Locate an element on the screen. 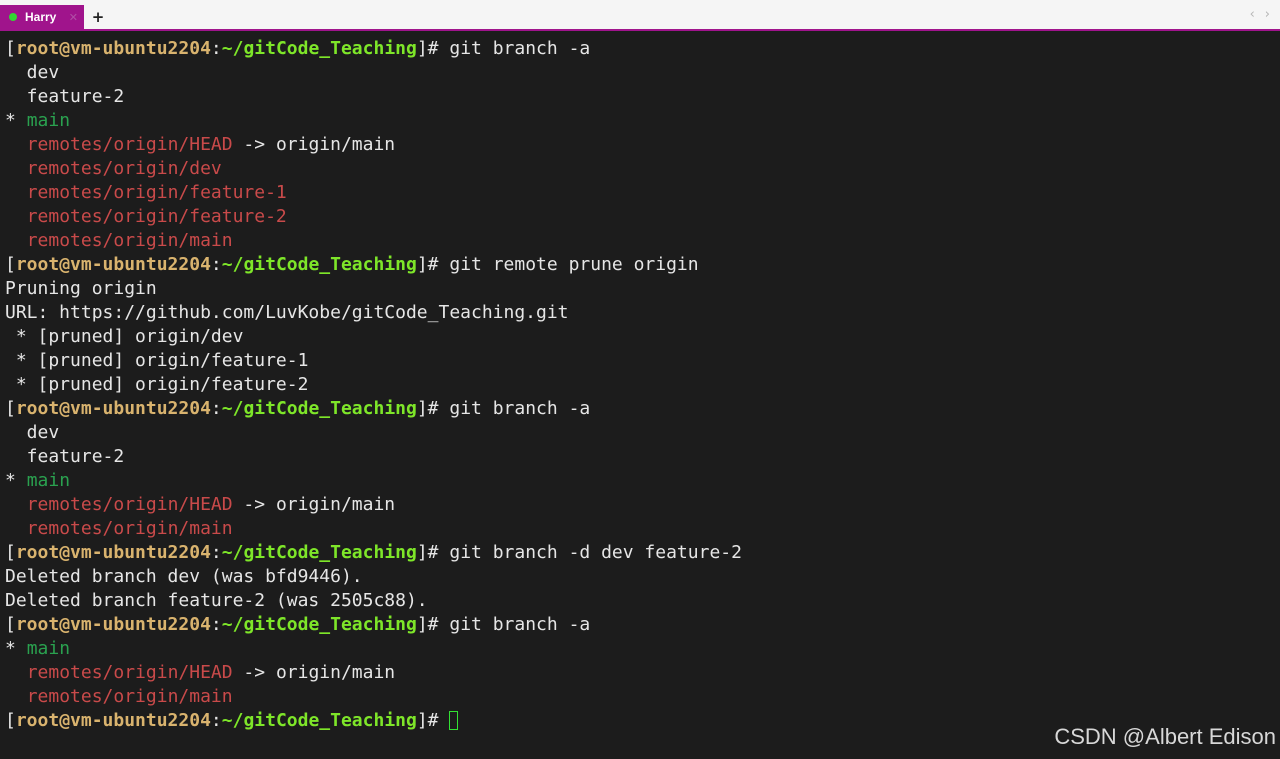  terminal-line: remotes/origin/feature-1 is located at coordinates (640, 193).